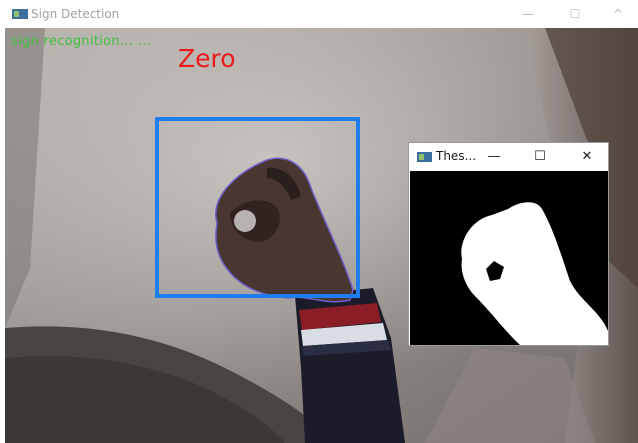 This screenshot has width=638, height=443. I want to click on threshold-image, so click(509, 258).